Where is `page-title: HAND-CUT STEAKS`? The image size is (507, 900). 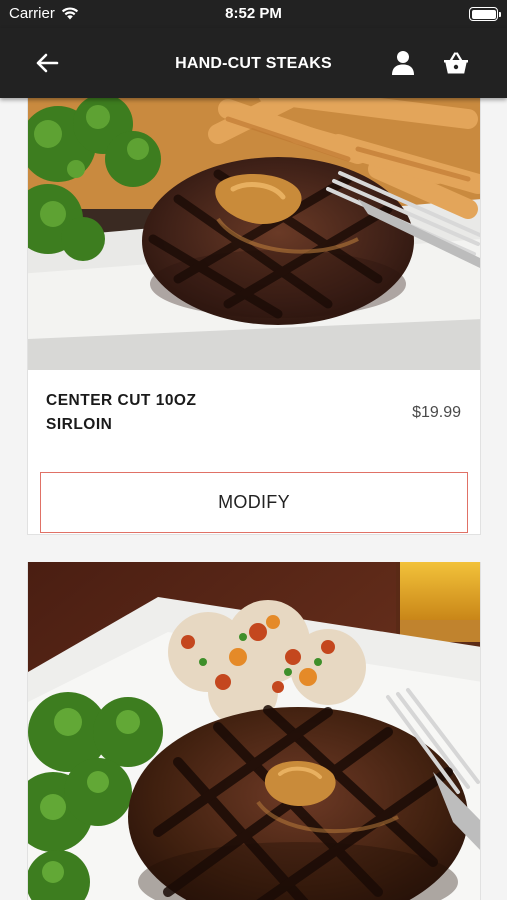
page-title: HAND-CUT STEAKS is located at coordinates (253, 63).